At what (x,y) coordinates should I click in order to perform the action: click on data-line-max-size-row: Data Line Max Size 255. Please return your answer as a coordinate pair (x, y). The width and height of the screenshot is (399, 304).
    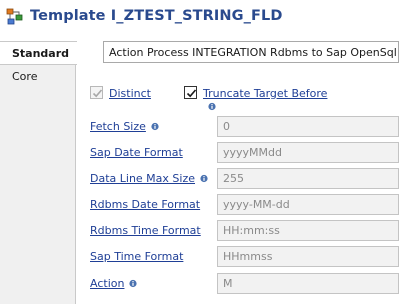
    Looking at the image, I should click on (244, 179).